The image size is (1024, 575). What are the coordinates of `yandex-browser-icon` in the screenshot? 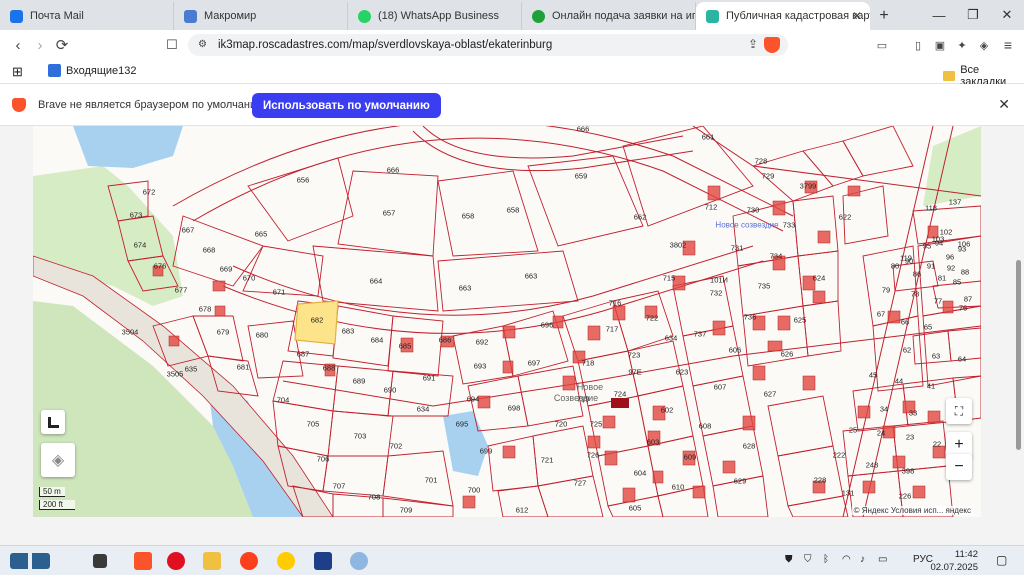 It's located at (249, 561).